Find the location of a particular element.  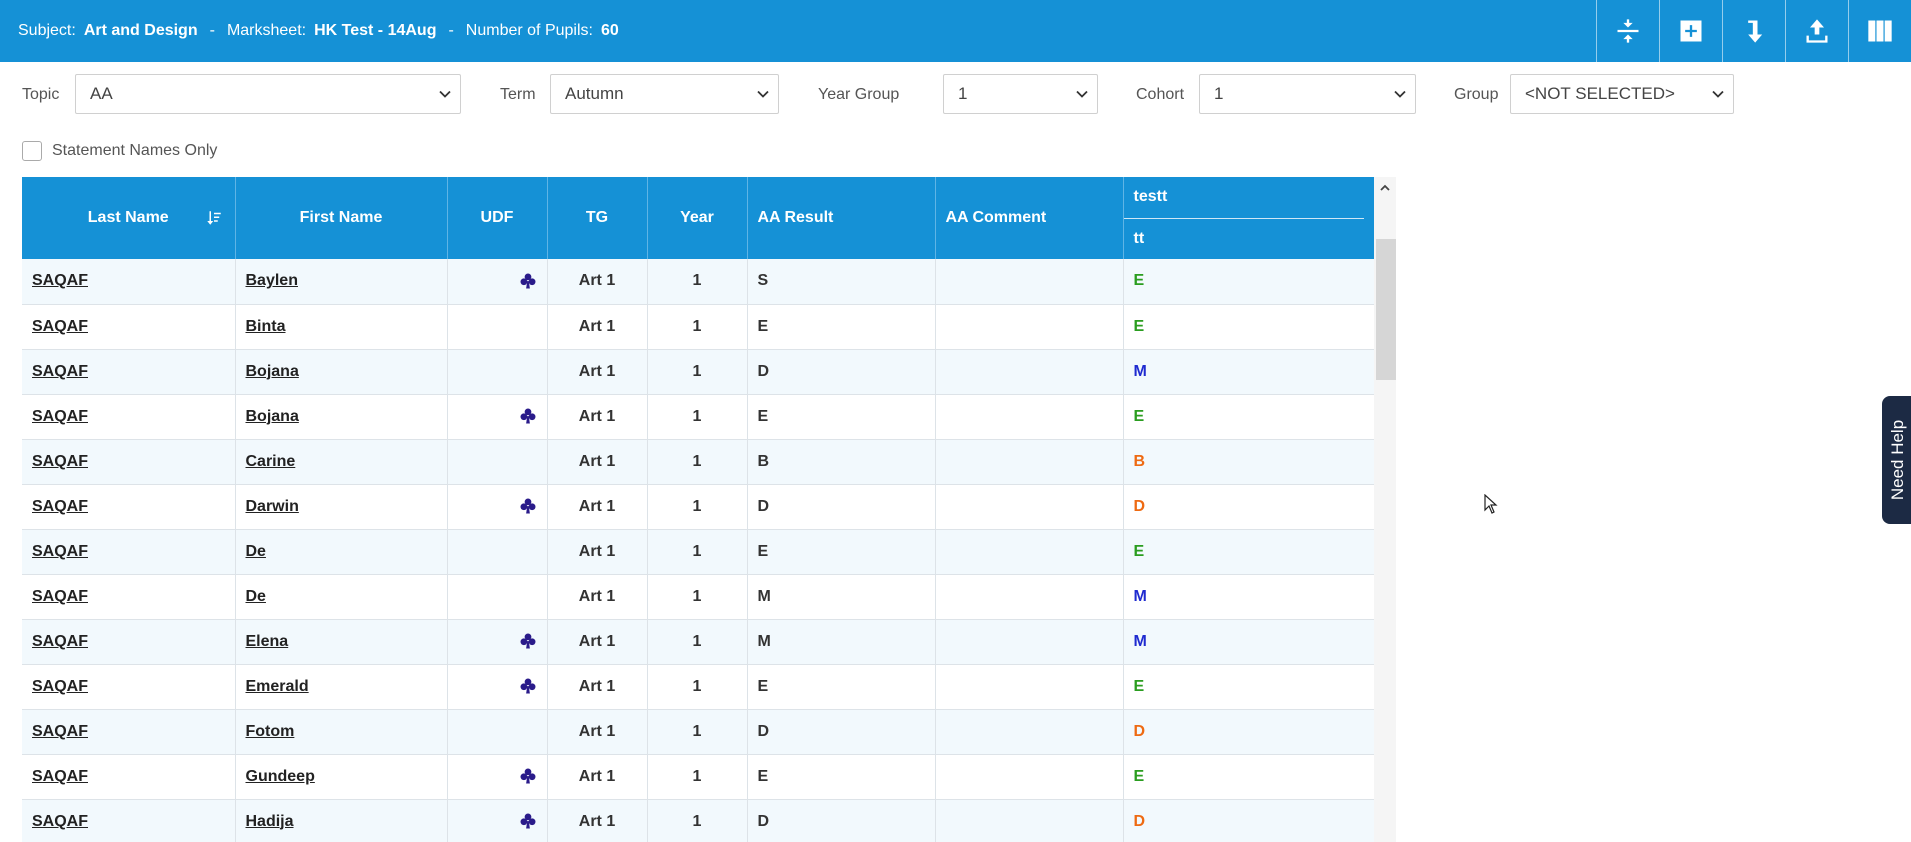

col-tg: TG is located at coordinates (597, 218).